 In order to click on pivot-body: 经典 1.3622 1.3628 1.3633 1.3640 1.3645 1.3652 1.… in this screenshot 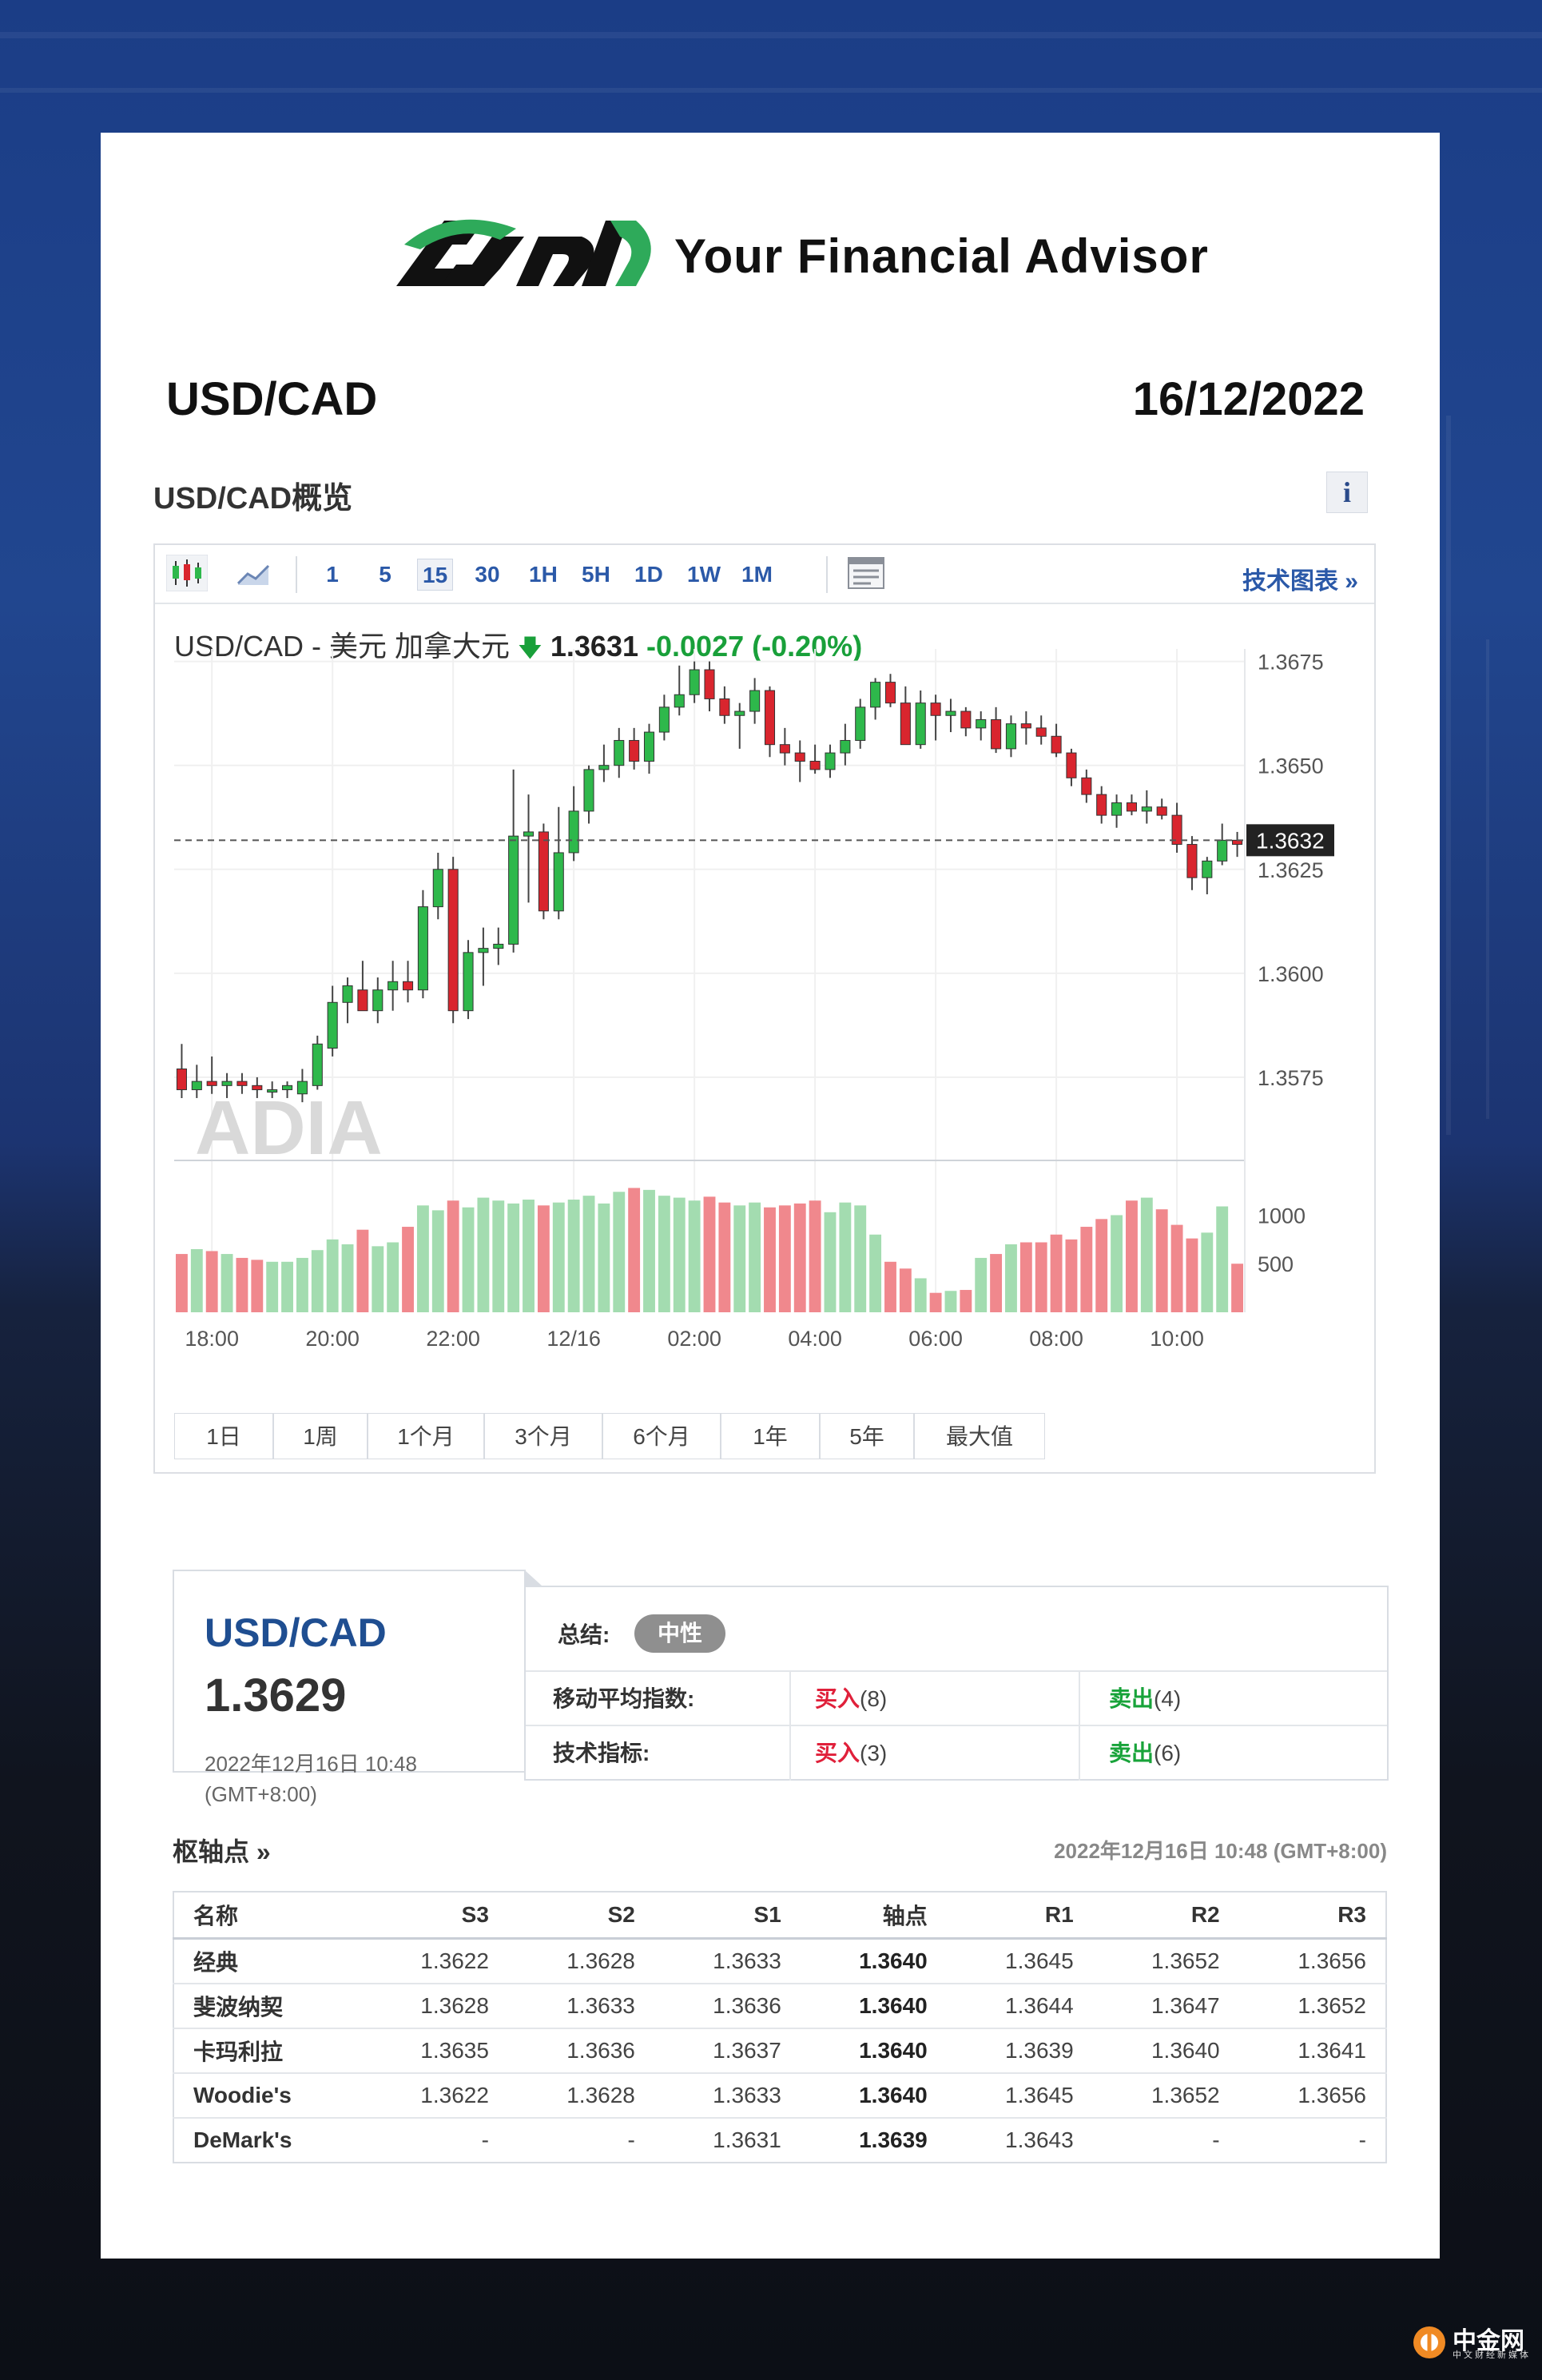, I will do `click(779, 2050)`.